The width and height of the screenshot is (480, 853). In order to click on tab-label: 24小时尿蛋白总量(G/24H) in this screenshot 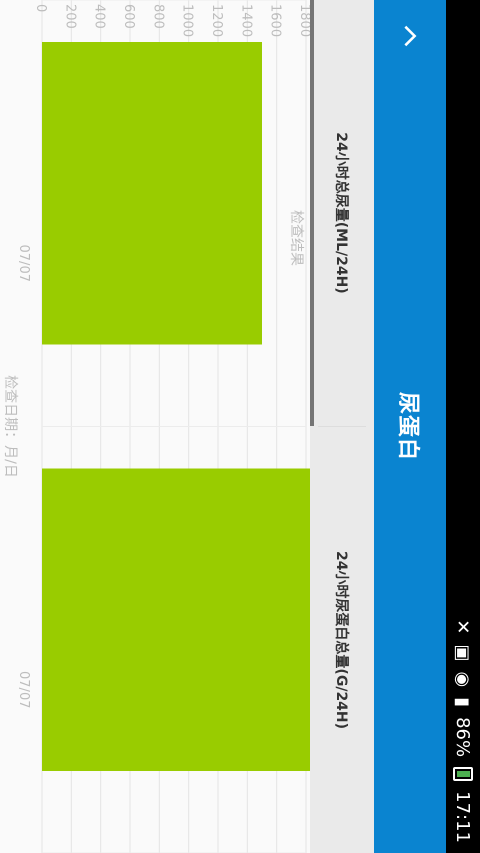, I will do `click(341, 640)`.